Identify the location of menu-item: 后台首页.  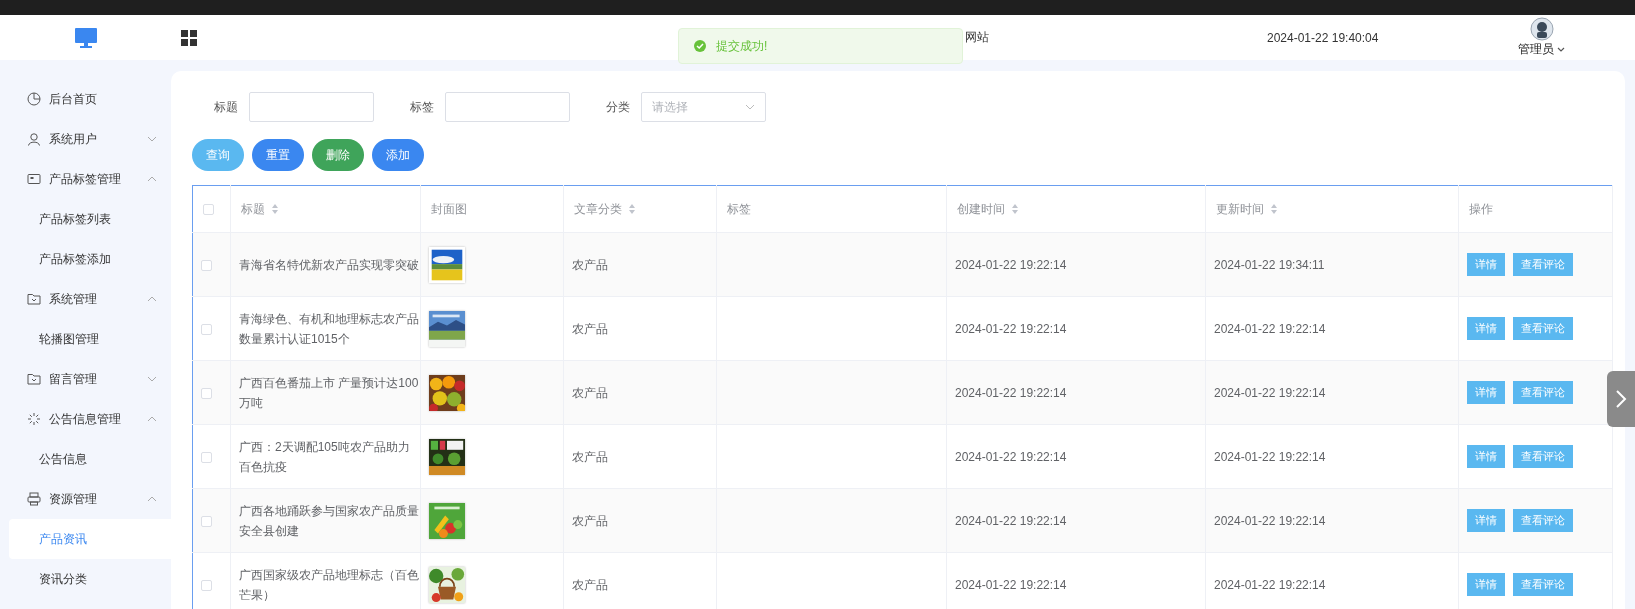
(85, 99).